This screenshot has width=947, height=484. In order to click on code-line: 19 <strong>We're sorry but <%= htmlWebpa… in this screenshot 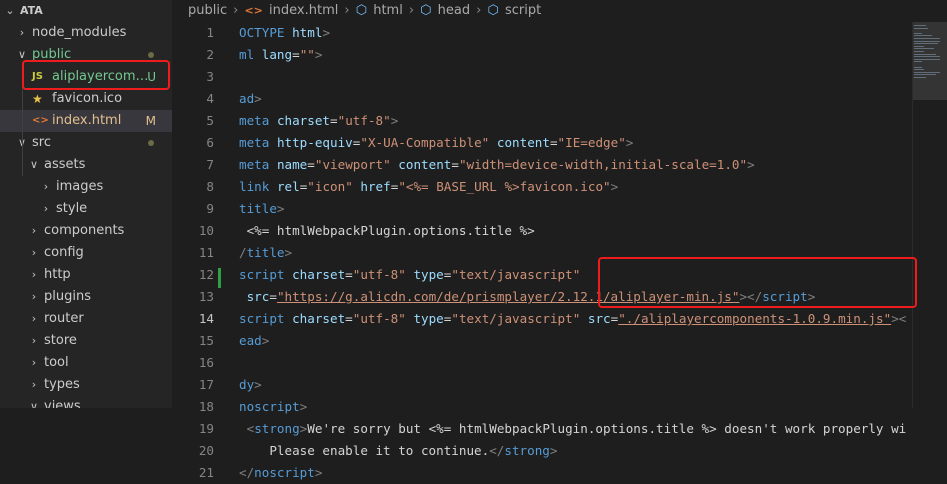, I will do `click(559, 429)`.